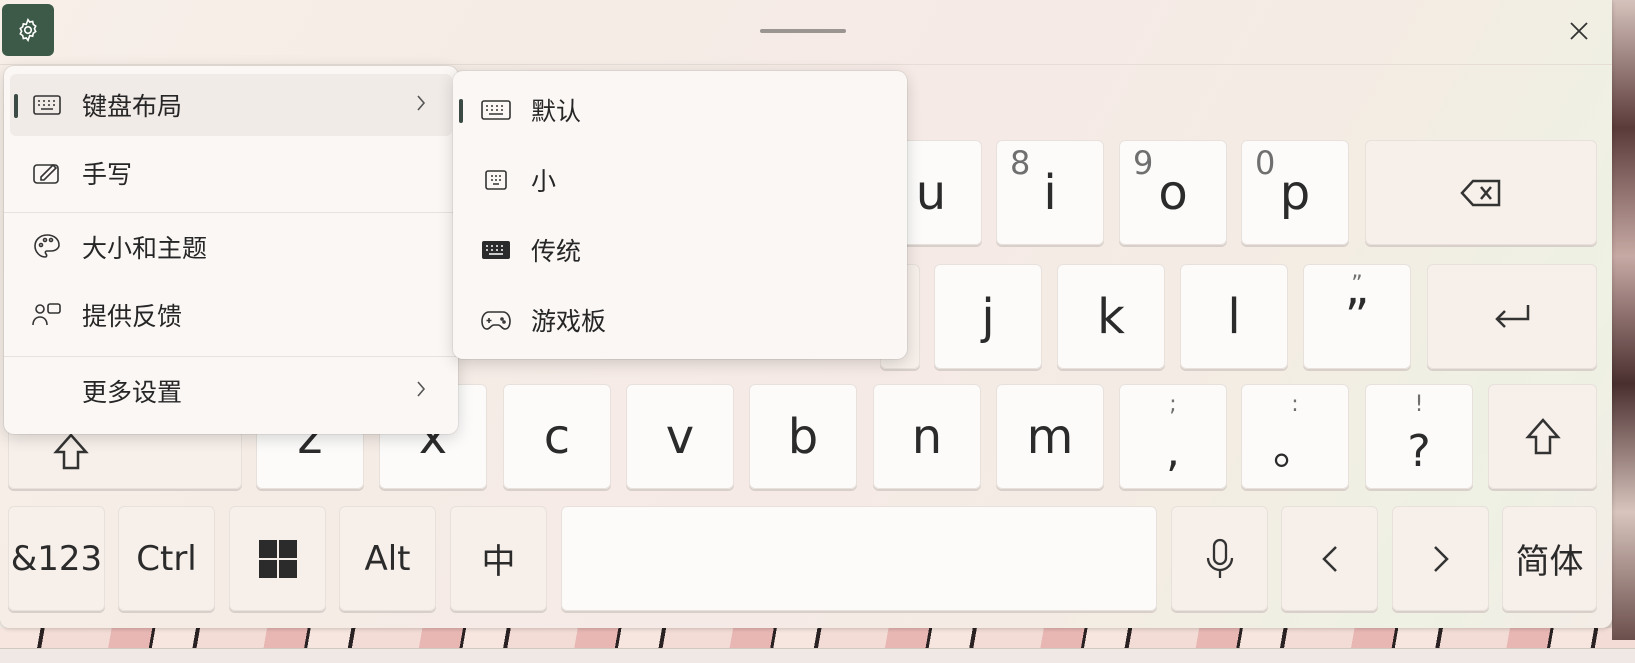 Image resolution: width=1635 pixels, height=663 pixels. I want to click on keyboard-icon, so click(47, 105).